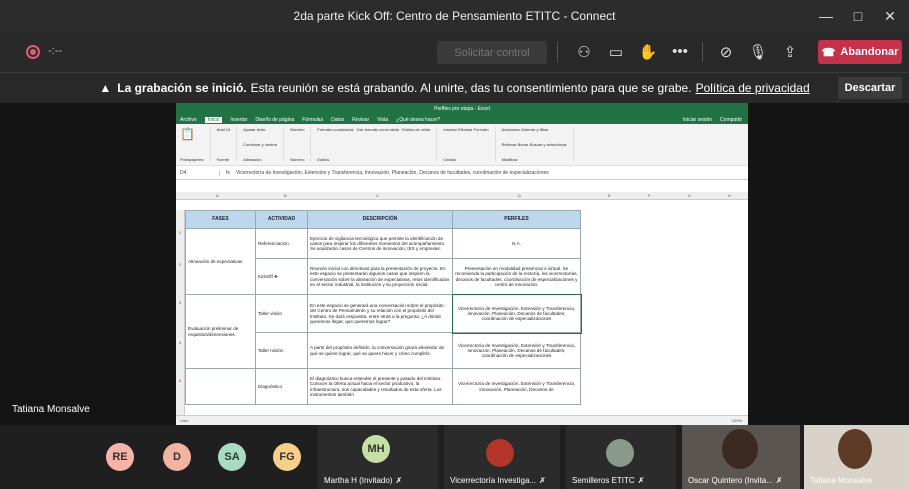 This screenshot has width=909, height=489. Describe the element at coordinates (729, 195) in the screenshot. I see `column-header: H` at that location.